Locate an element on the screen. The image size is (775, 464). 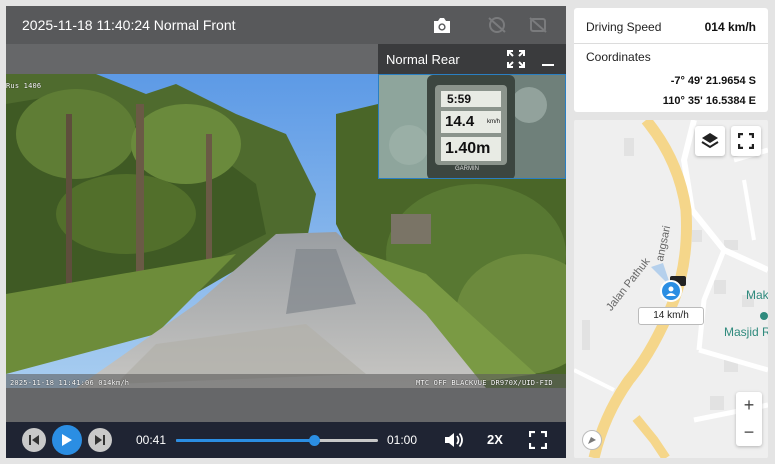
seek-bar is located at coordinates (277, 440).